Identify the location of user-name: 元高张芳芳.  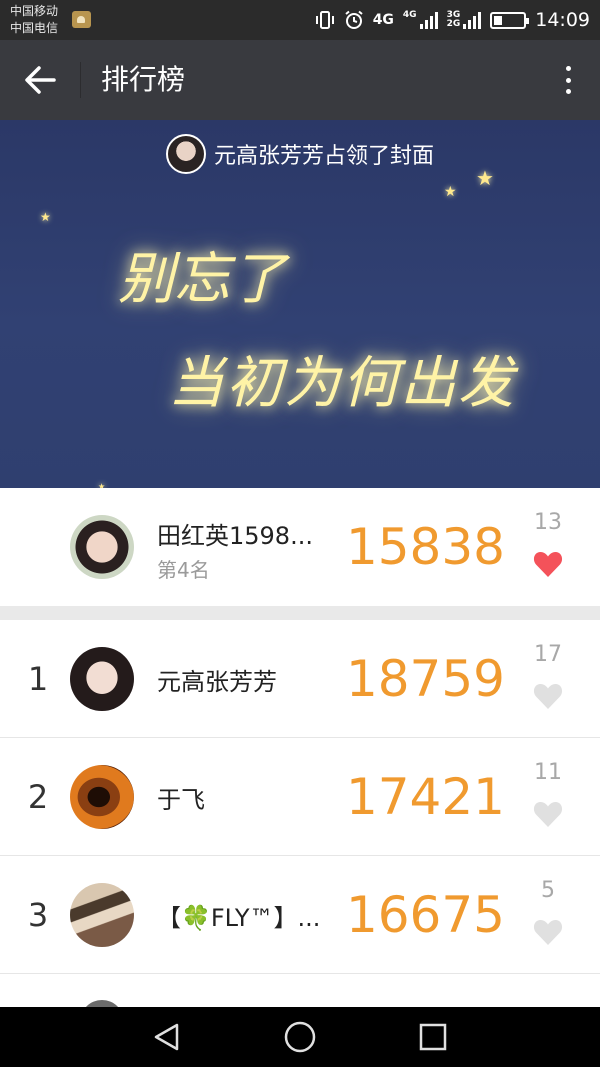
(217, 682).